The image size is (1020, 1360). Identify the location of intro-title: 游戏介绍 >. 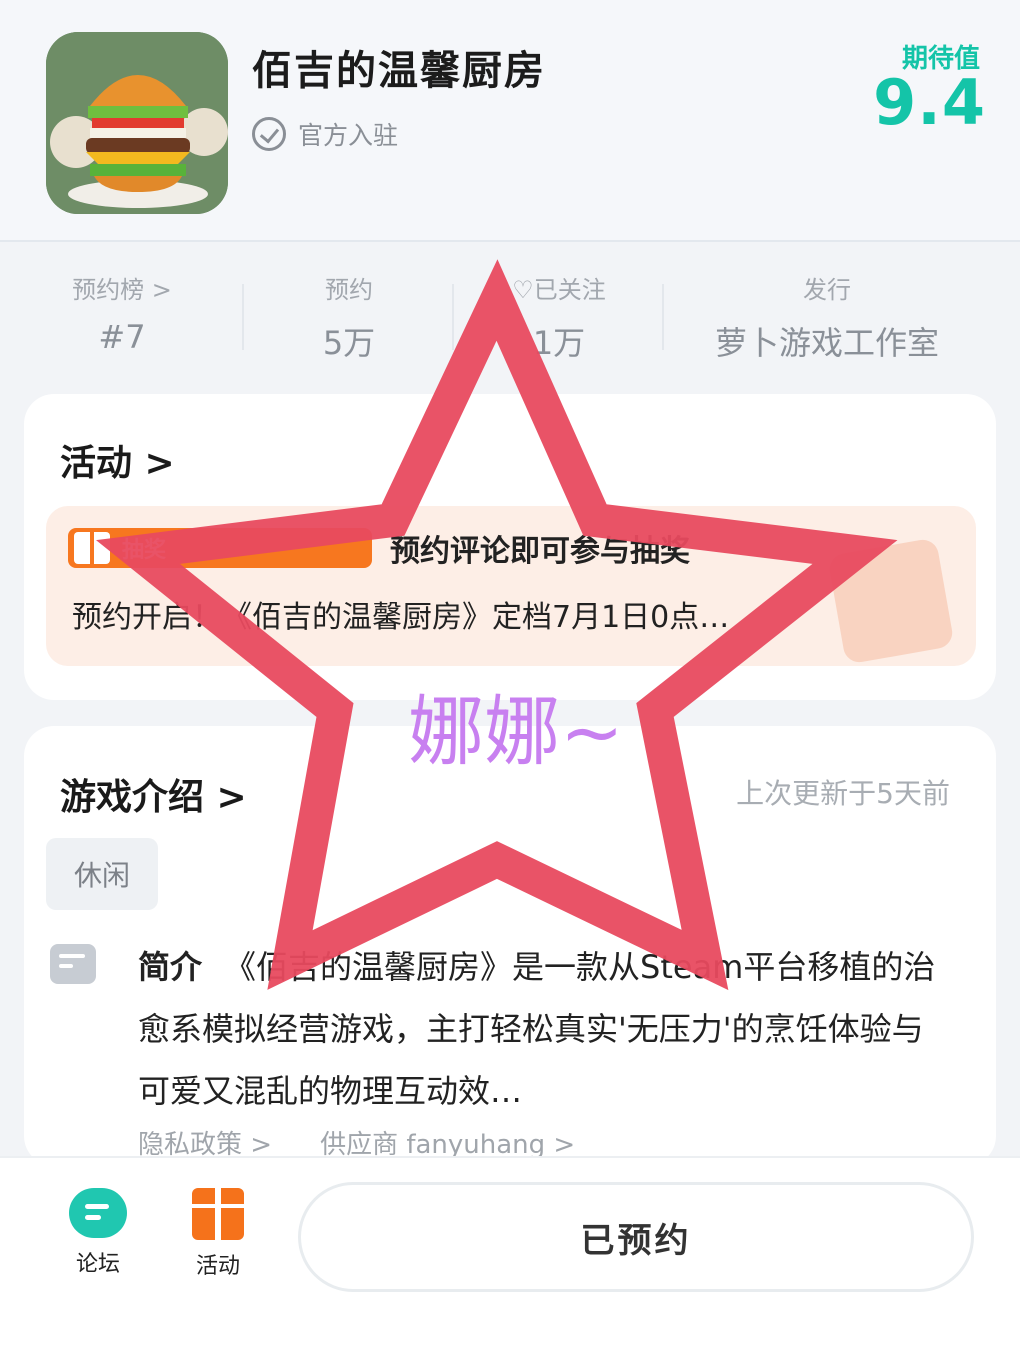
(153, 794).